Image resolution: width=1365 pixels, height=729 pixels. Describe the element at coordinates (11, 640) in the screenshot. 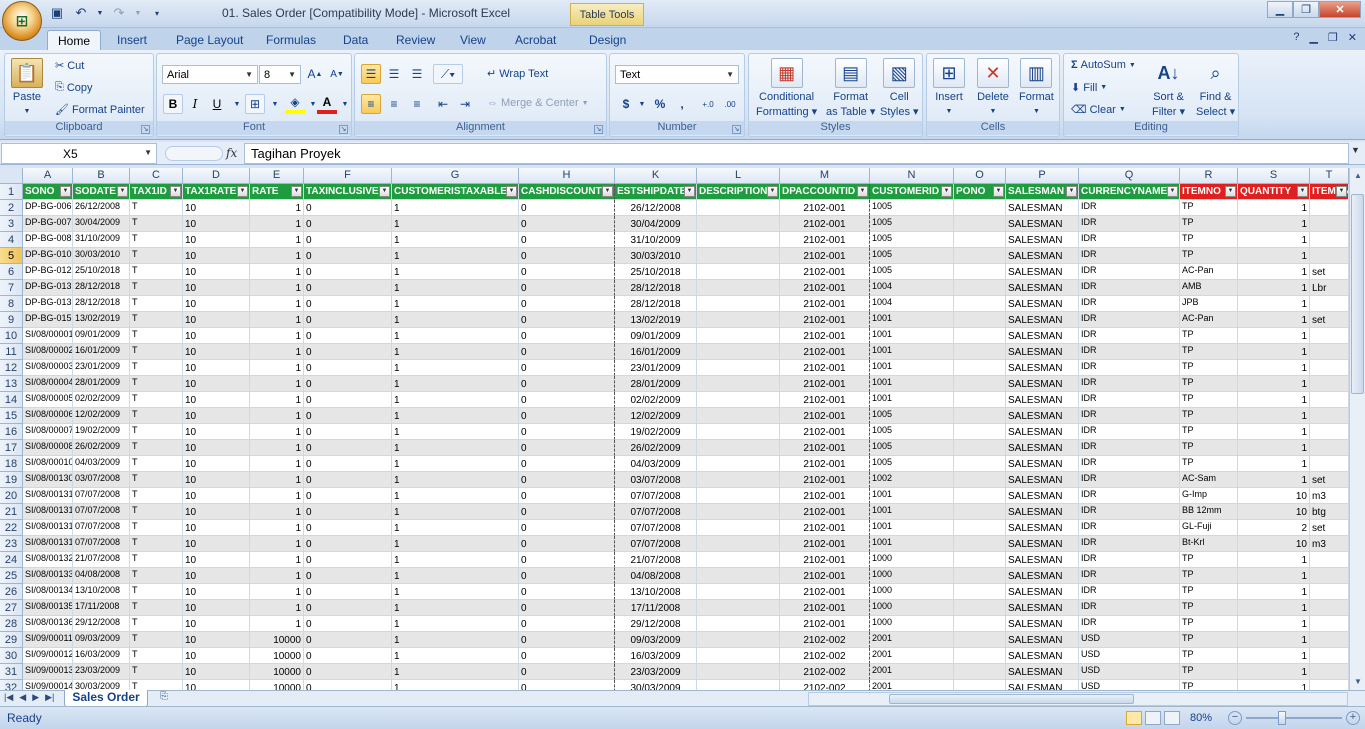

I see `row-header: 29` at that location.